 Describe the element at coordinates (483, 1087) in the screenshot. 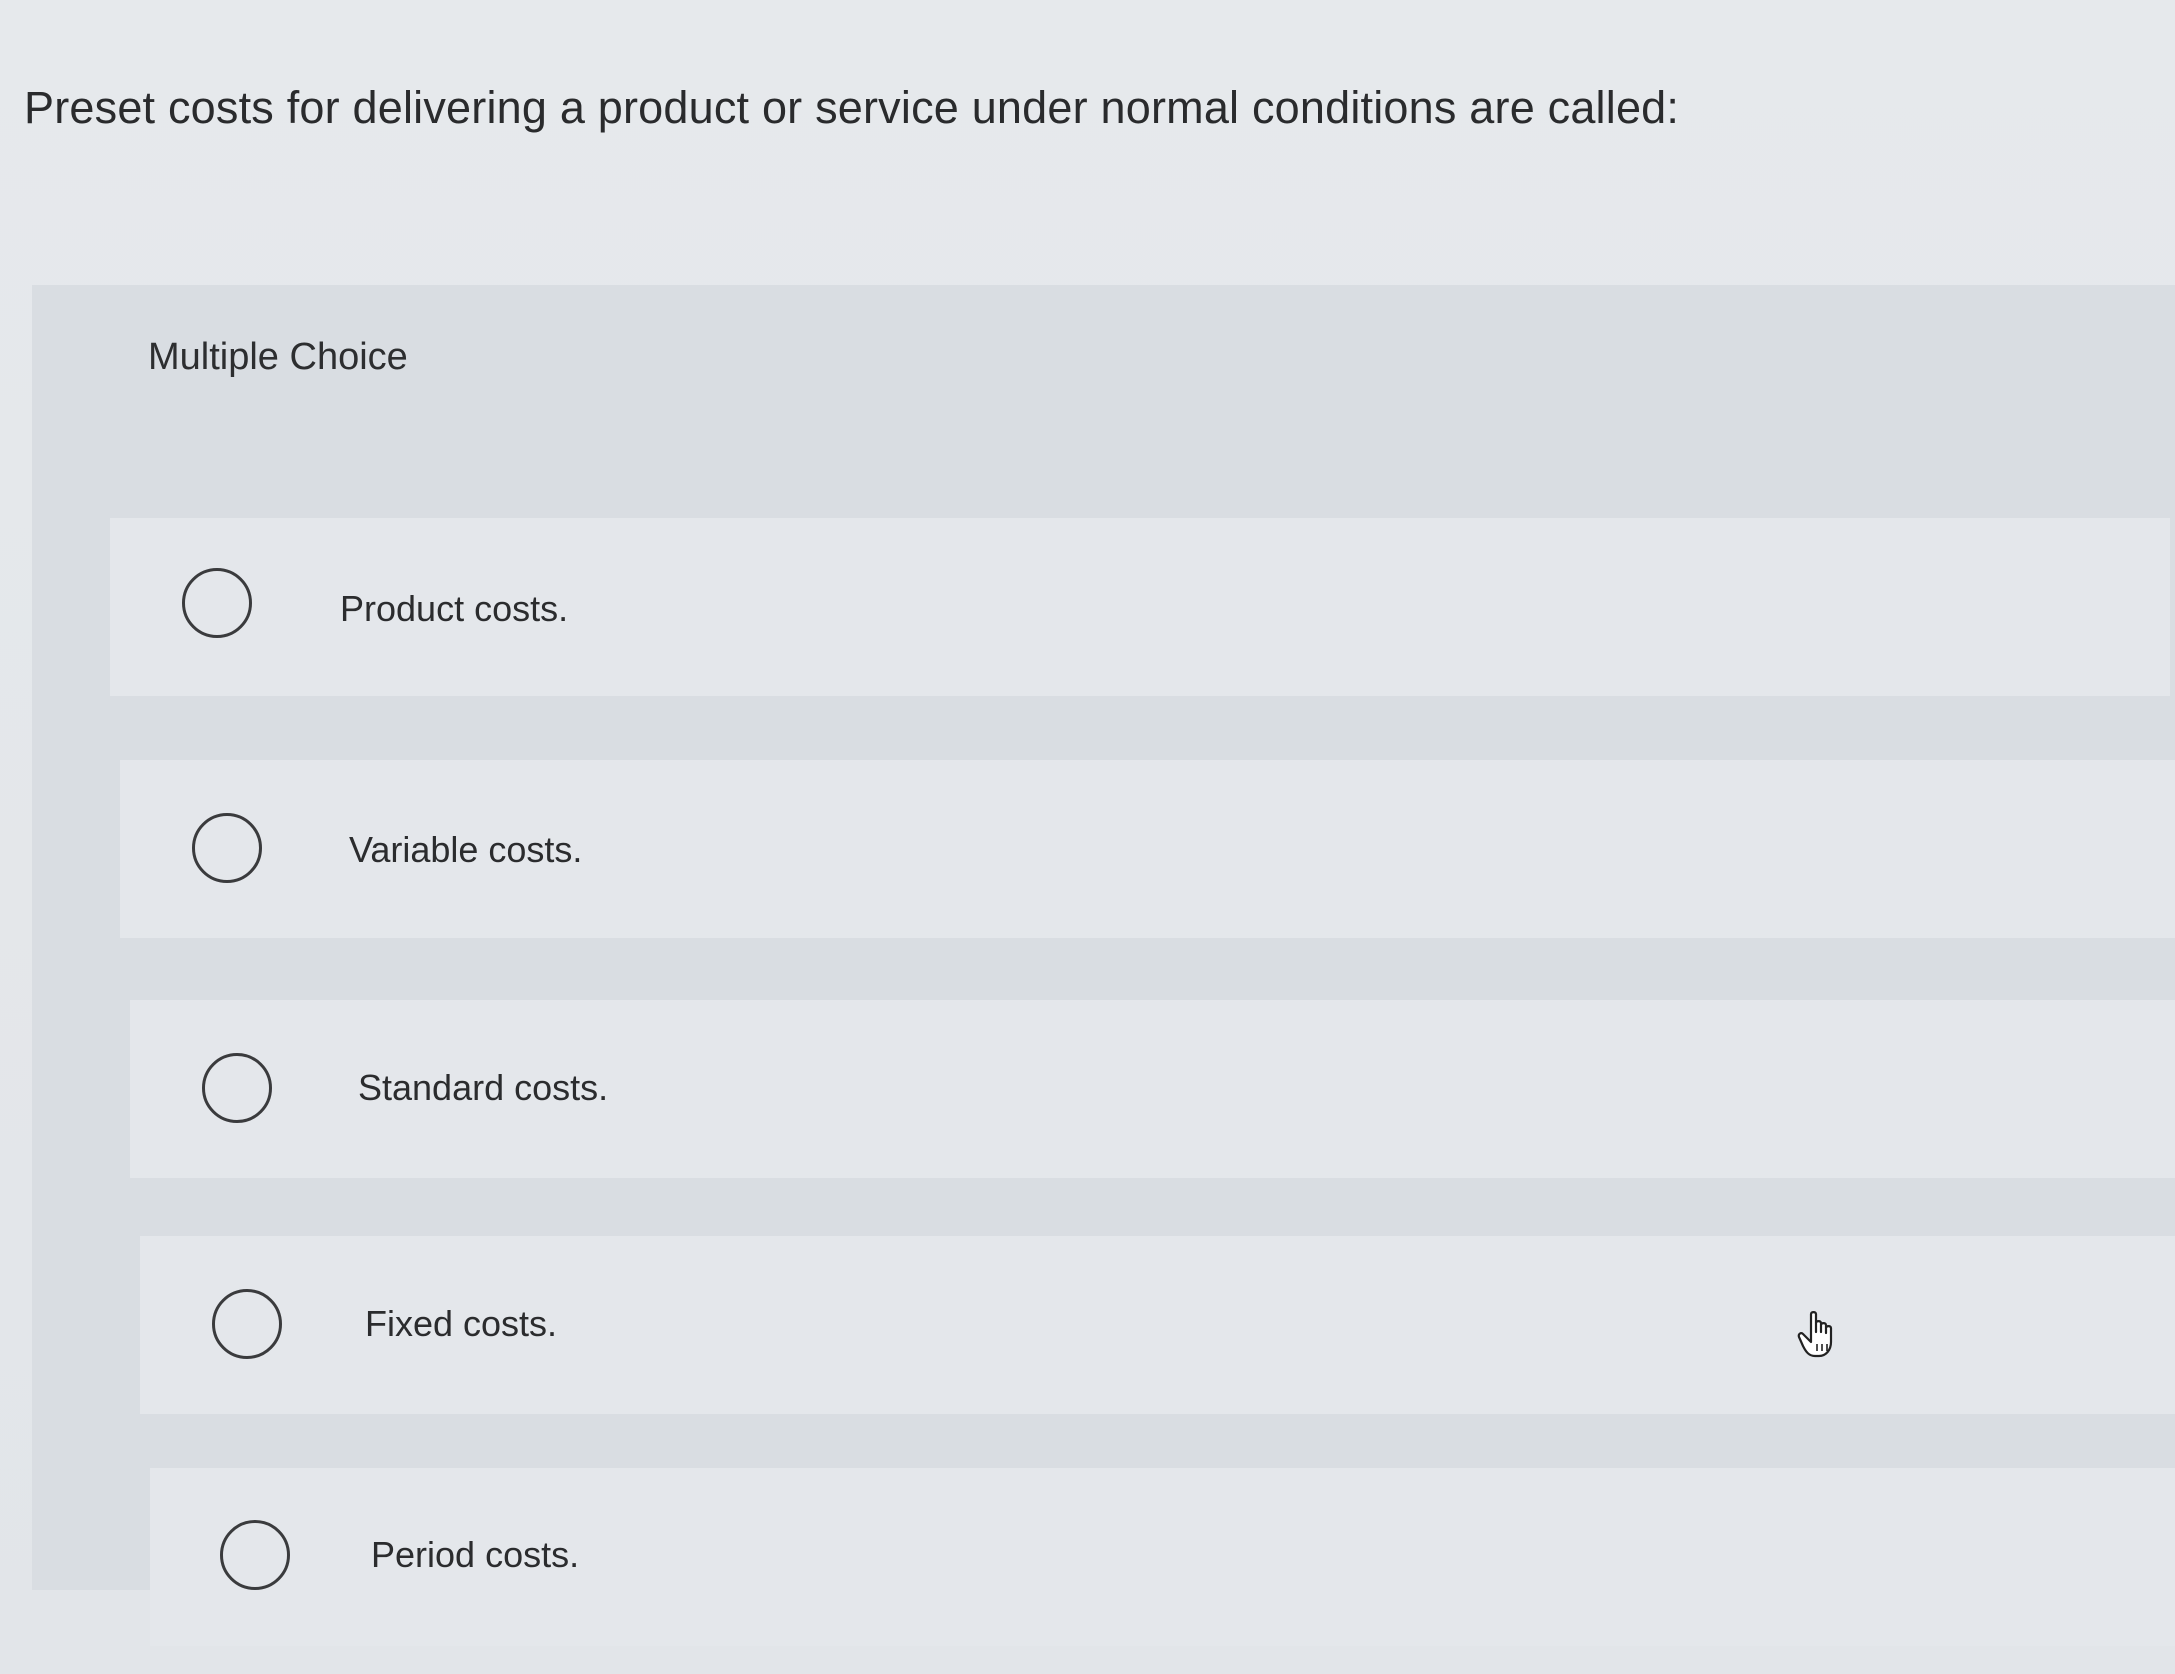

I see `choice-label: Standard costs.` at that location.